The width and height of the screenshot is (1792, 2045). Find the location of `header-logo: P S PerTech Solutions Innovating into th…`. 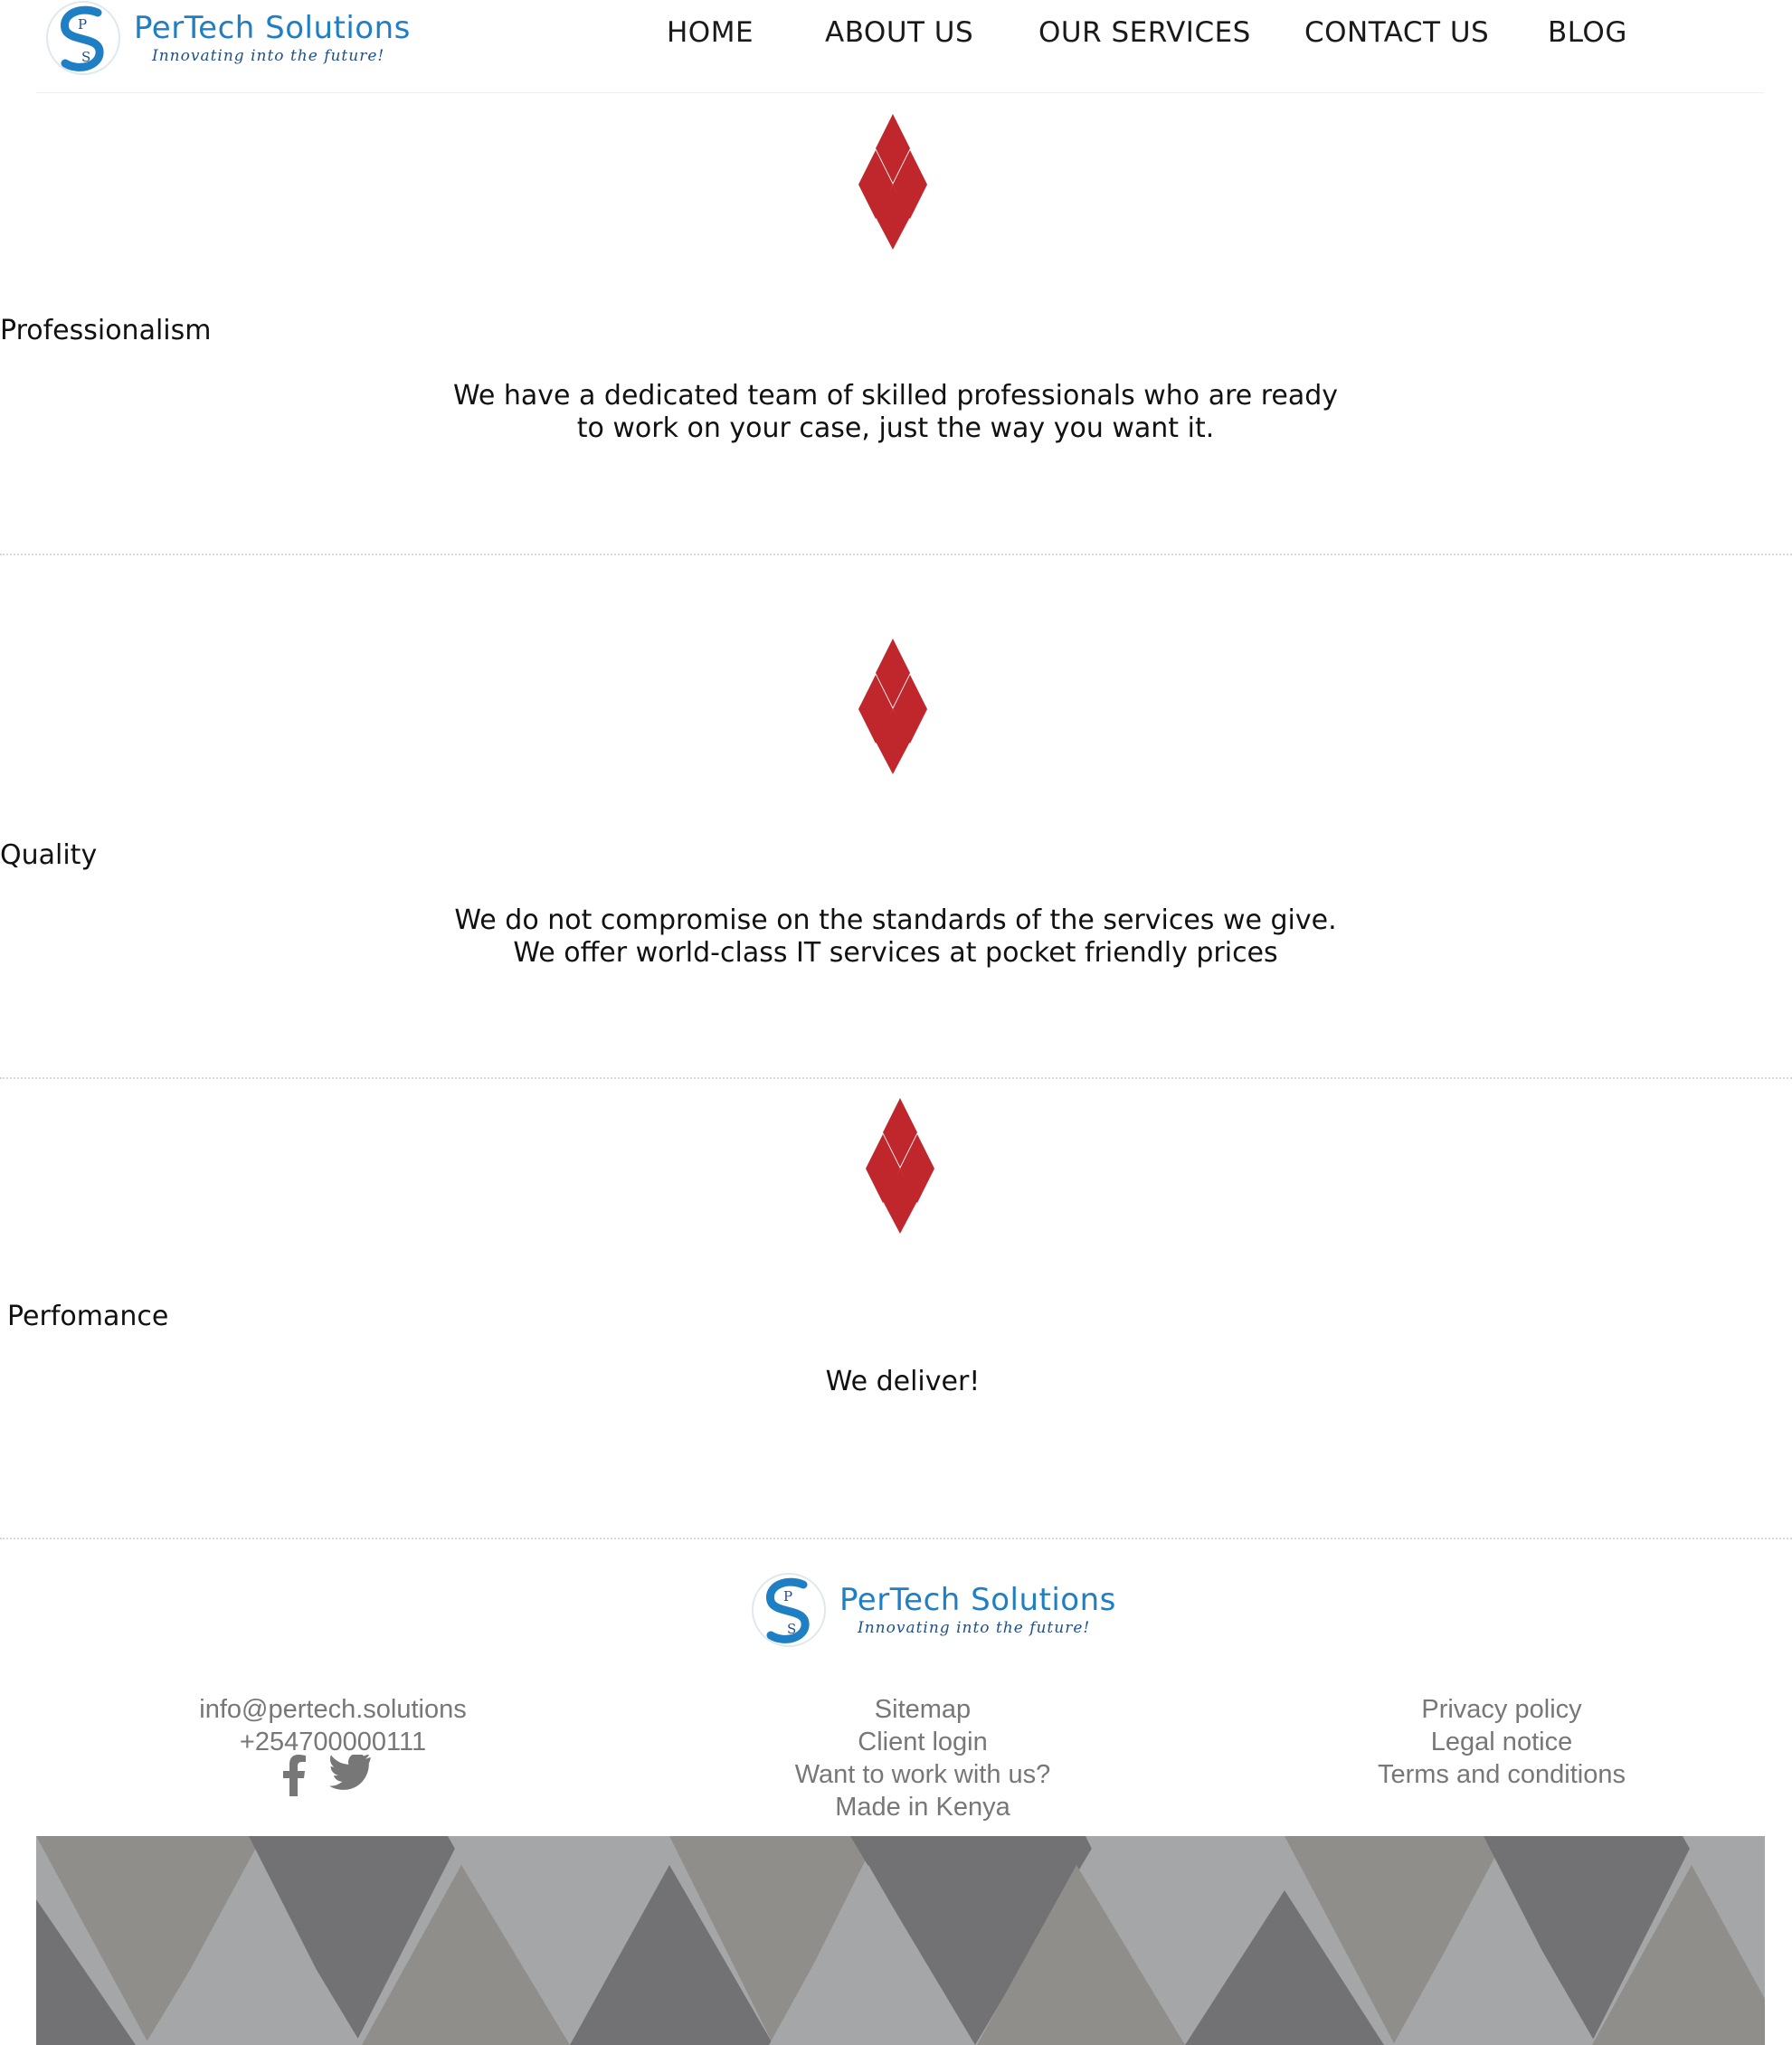

header-logo: P S PerTech Solutions Innovating into th… is located at coordinates (228, 38).